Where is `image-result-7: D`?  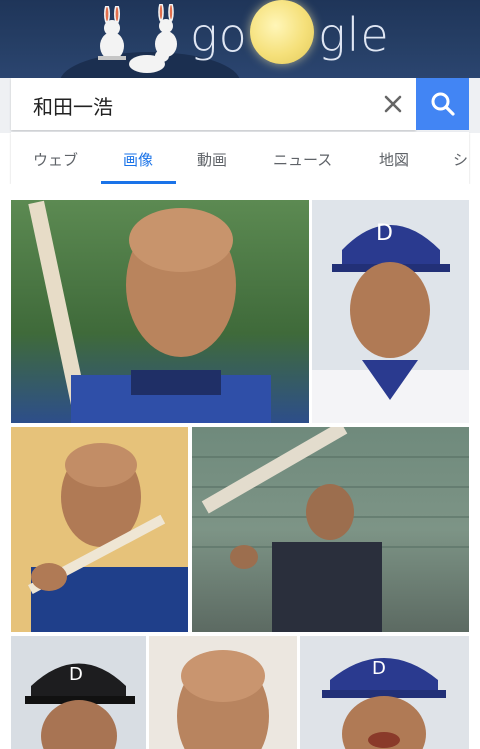 image-result-7: D is located at coordinates (384, 692).